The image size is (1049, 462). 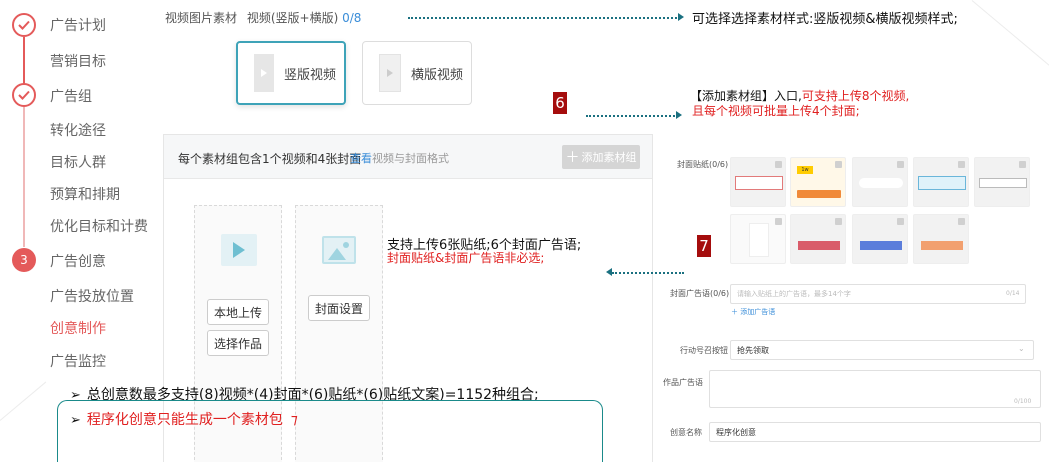 What do you see at coordinates (683, 382) in the screenshot?
I see `creative-ad-label: 作品广告语` at bounding box center [683, 382].